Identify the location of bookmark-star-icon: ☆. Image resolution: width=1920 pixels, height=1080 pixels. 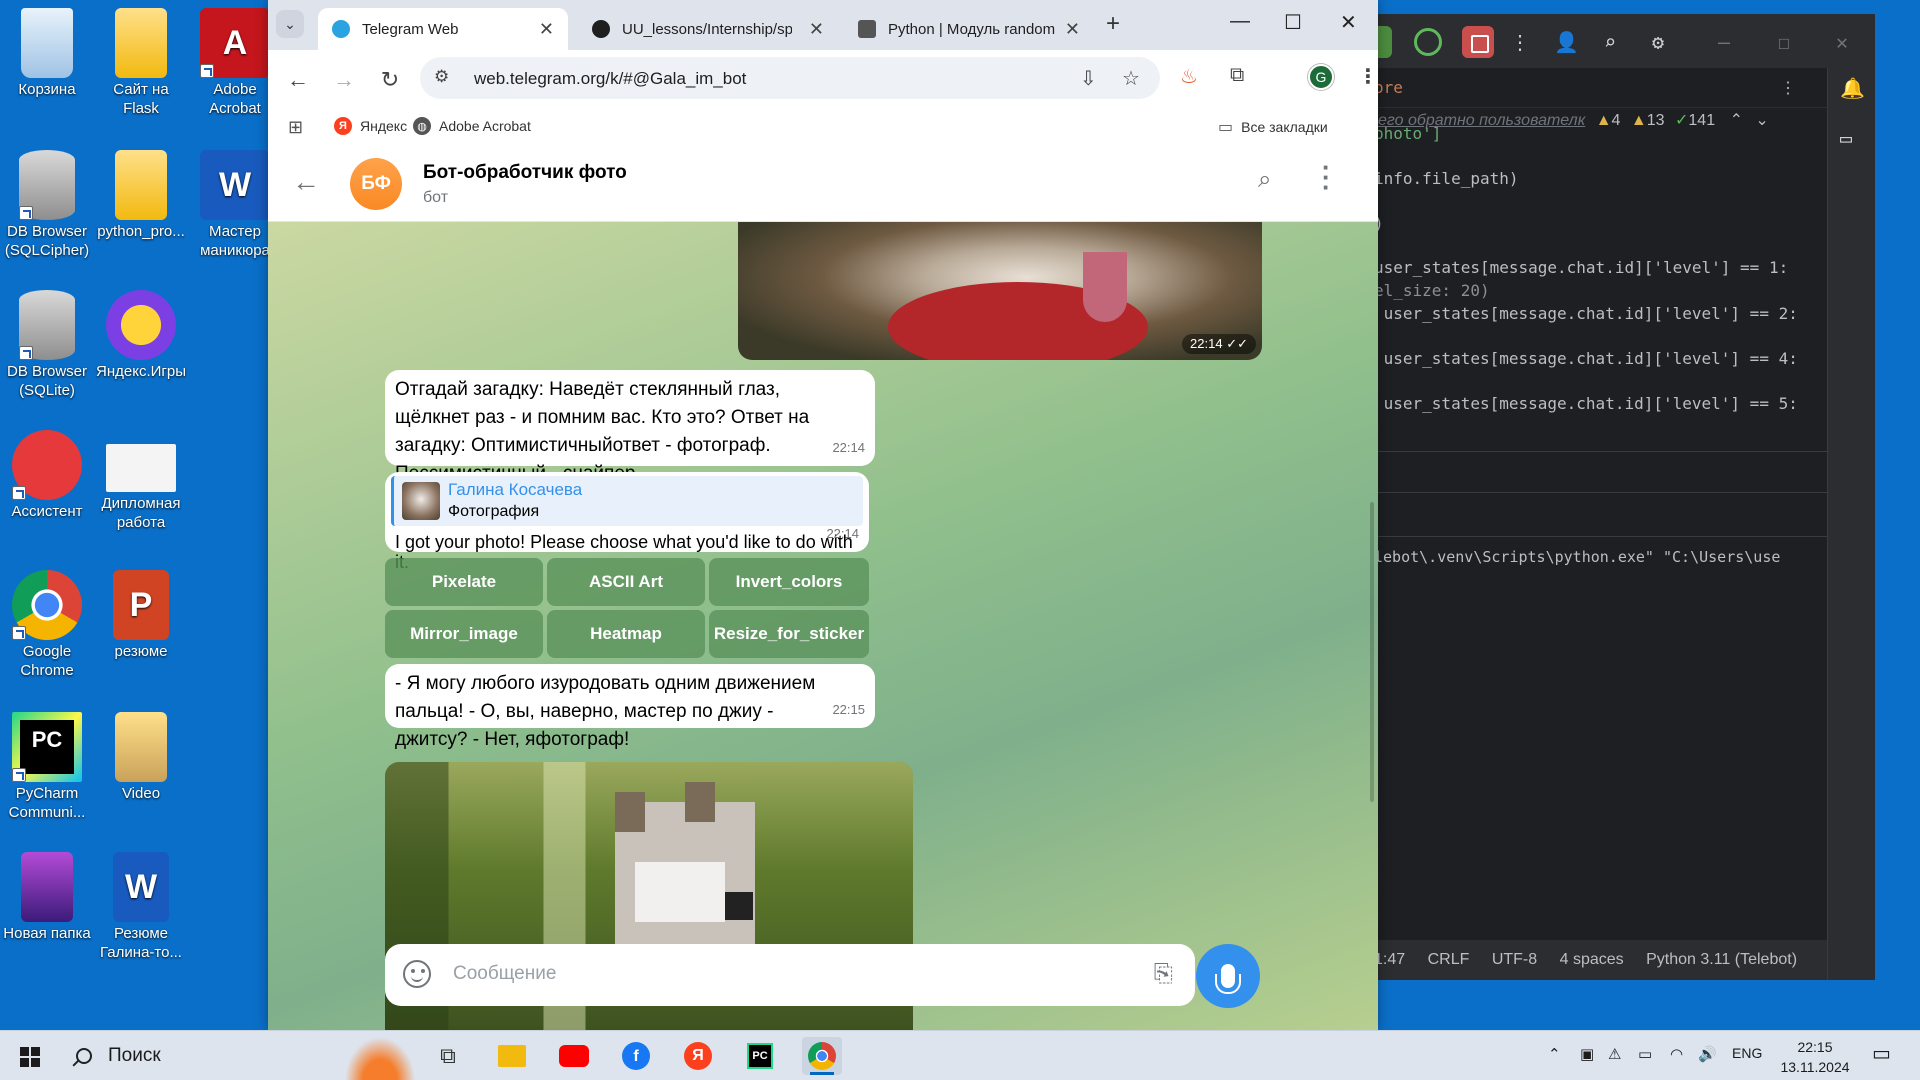
(1131, 78).